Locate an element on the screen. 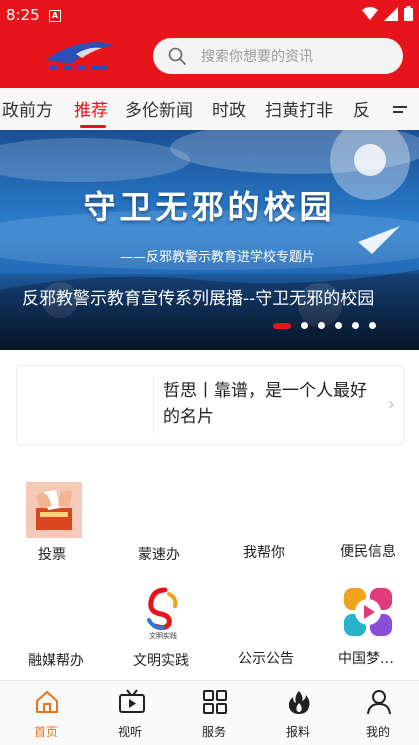 This screenshot has width=419, height=745. divider is located at coordinates (153, 405).